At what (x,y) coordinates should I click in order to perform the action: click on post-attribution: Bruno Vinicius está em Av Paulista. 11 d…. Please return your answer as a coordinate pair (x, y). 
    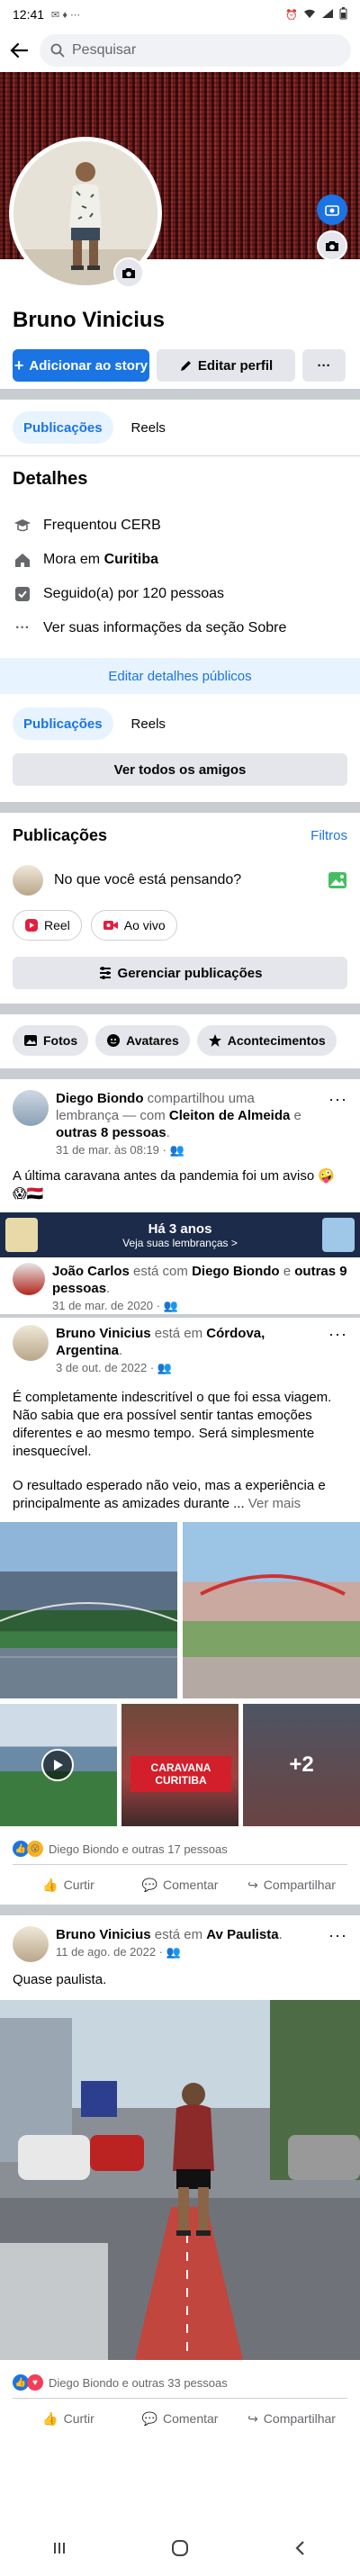
    Looking at the image, I should click on (189, 1944).